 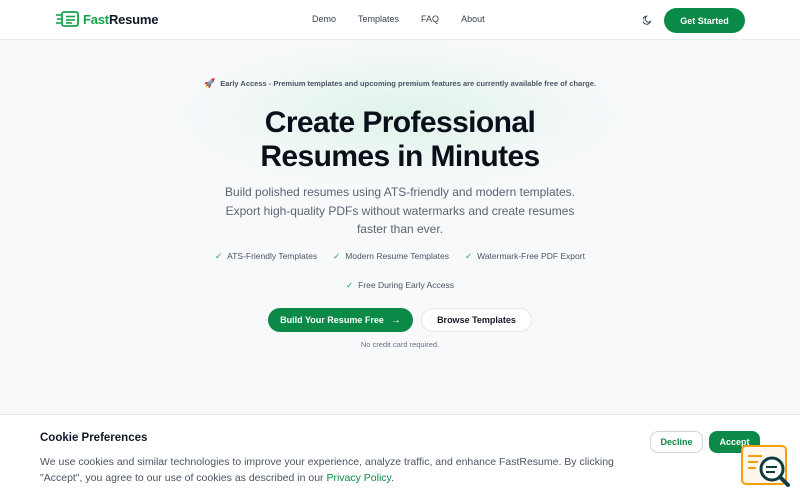 What do you see at coordinates (96, 19) in the screenshot?
I see `brand-name-fast: Fast` at bounding box center [96, 19].